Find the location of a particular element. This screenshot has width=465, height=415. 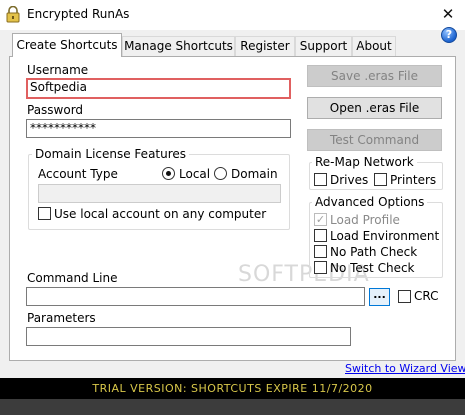

parameters-input is located at coordinates (188, 336).